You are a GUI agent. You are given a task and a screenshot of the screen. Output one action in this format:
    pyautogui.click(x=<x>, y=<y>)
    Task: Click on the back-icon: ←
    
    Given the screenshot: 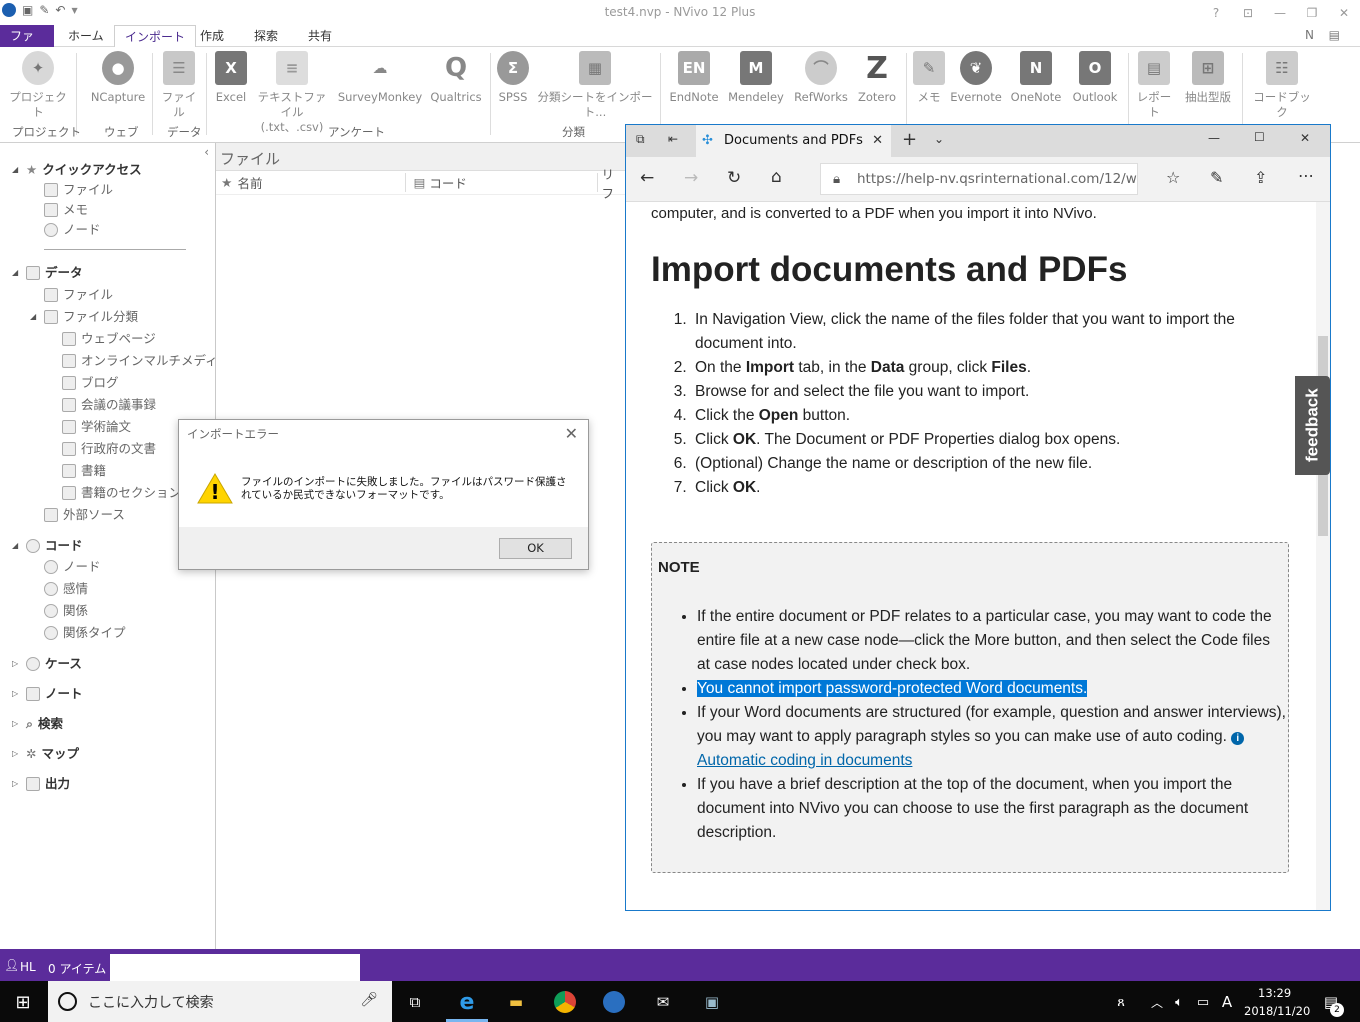 What is the action you would take?
    pyautogui.click(x=647, y=178)
    